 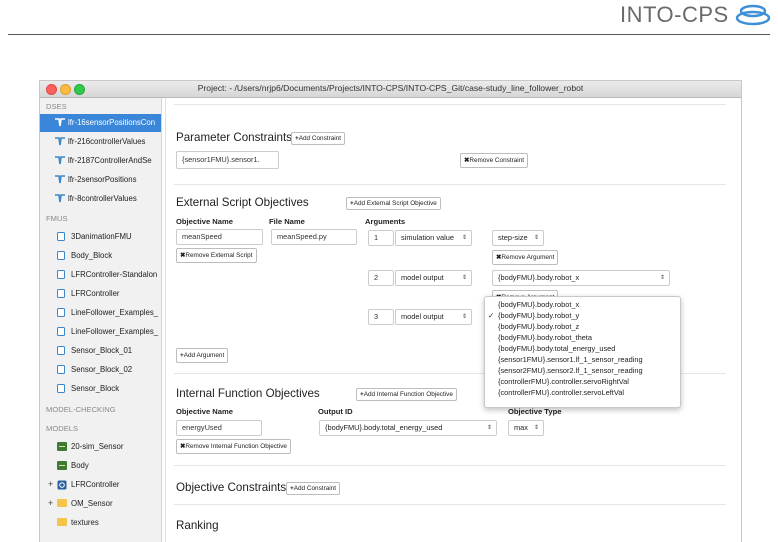 What do you see at coordinates (582, 316) in the screenshot?
I see `dropdown-option: ✓ {bodyFMU}.body.robot_y` at bounding box center [582, 316].